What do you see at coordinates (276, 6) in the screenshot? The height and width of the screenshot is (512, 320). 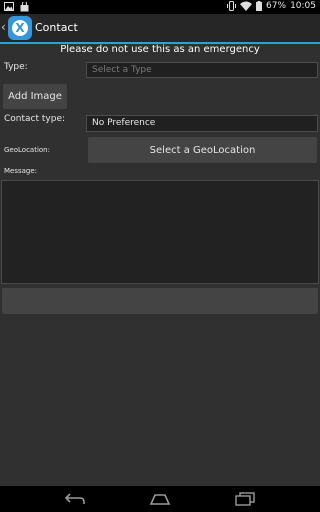 I see `battery-percent: 67%` at bounding box center [276, 6].